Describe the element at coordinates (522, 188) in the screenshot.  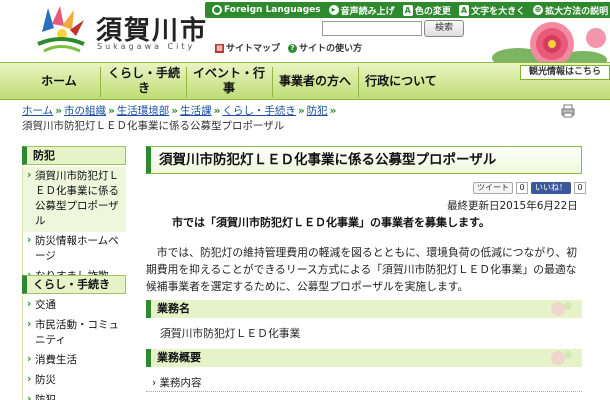
I see `tweet-count: 0` at that location.